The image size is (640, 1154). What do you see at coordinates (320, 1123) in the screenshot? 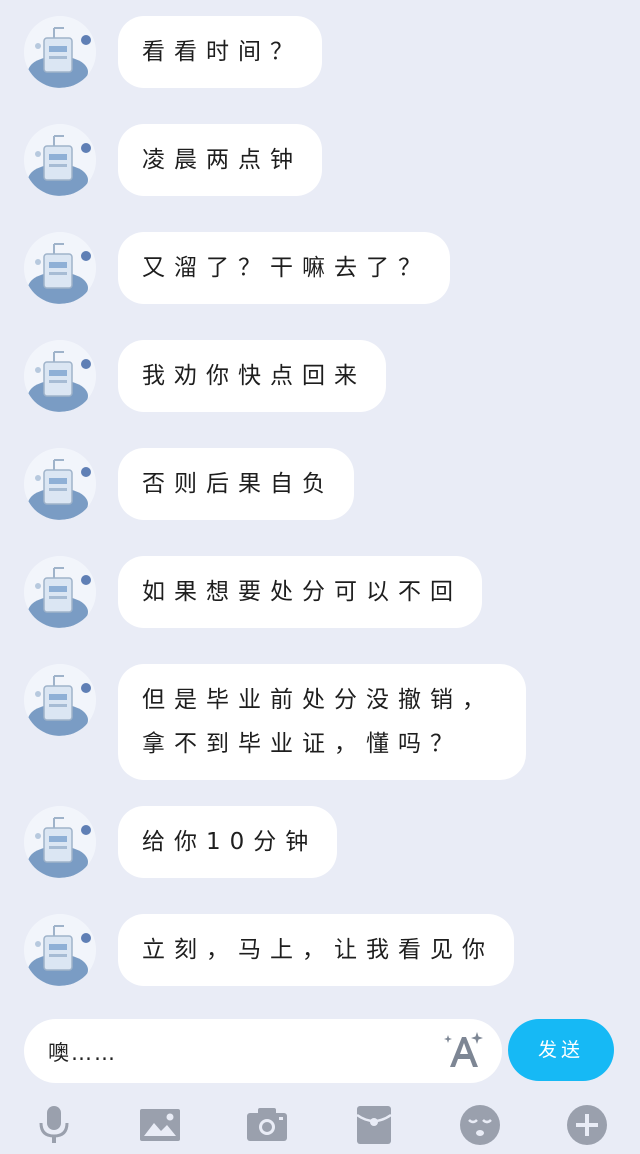
I see `input-toolbar` at bounding box center [320, 1123].